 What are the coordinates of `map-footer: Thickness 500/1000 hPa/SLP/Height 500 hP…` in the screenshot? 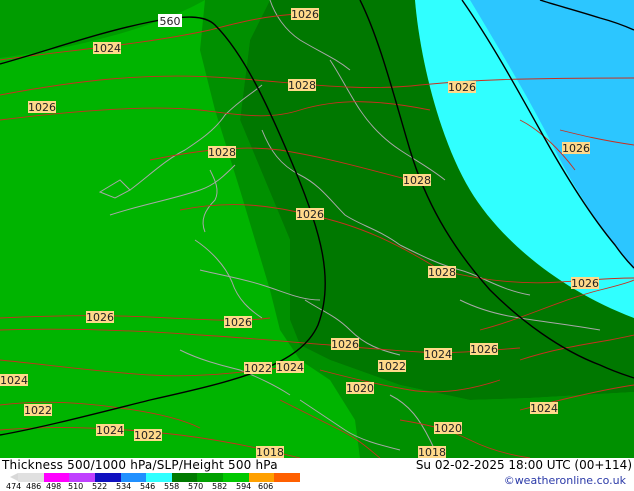 It's located at (317, 474).